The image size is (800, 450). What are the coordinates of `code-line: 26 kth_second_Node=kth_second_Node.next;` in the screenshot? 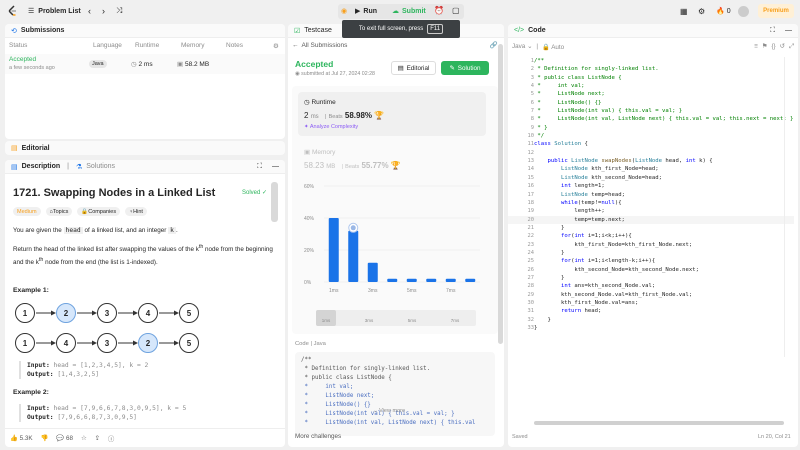 It's located at (651, 270).